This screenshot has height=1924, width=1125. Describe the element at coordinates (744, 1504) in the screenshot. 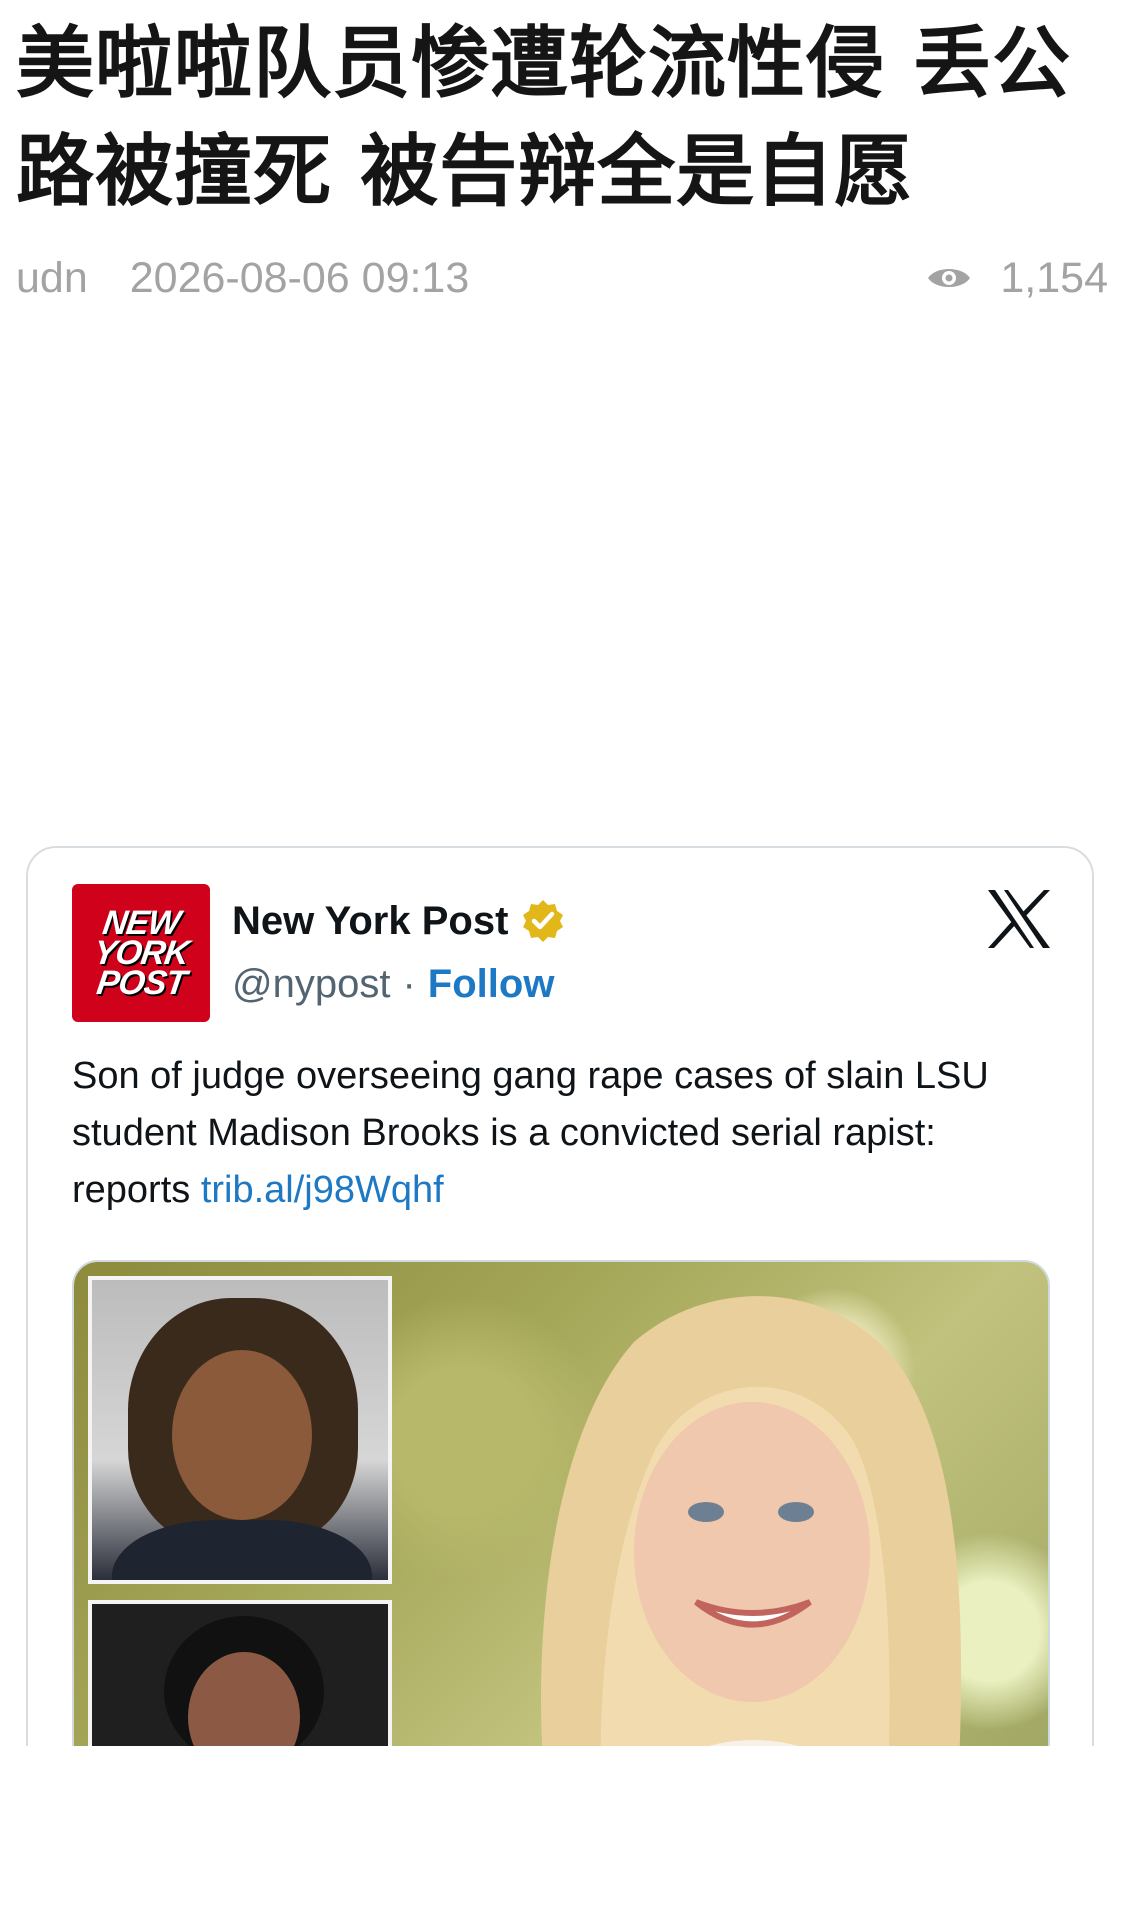

I see `main-portrait-photo` at that location.